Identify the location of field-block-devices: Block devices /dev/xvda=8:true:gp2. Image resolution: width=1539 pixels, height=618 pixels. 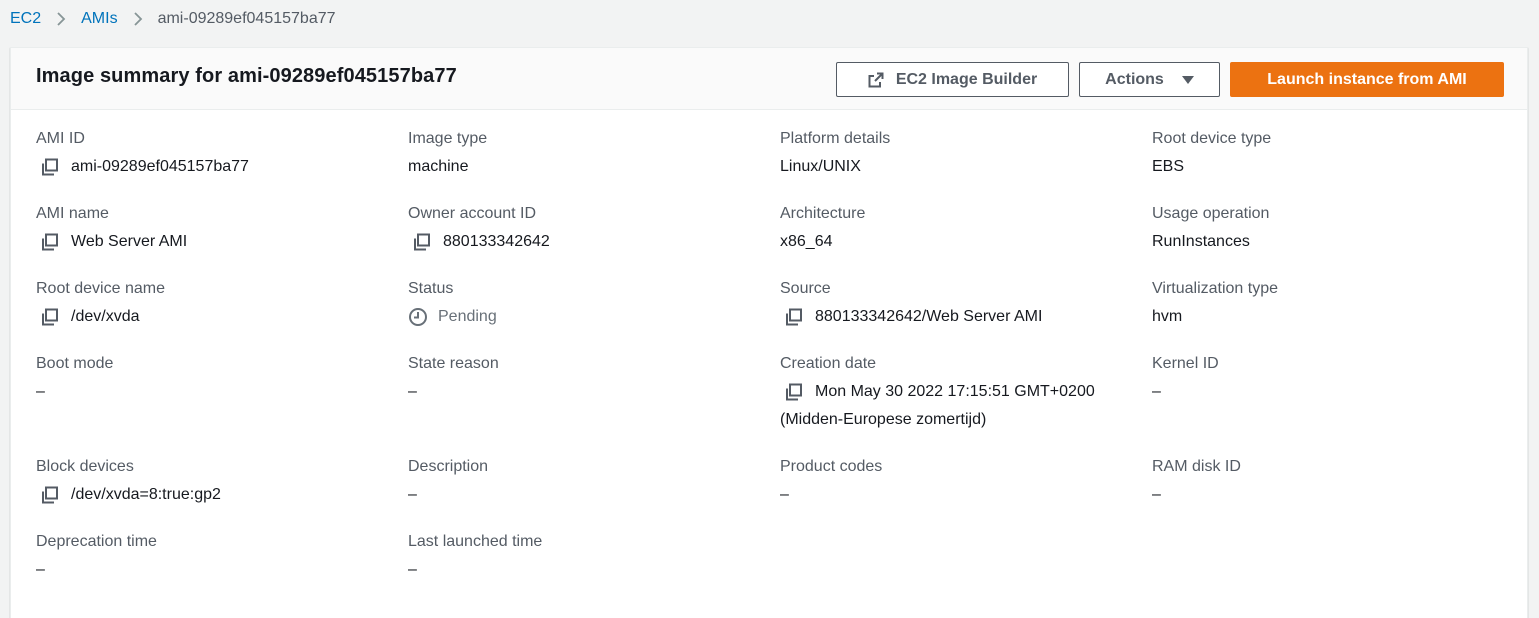
(128, 481).